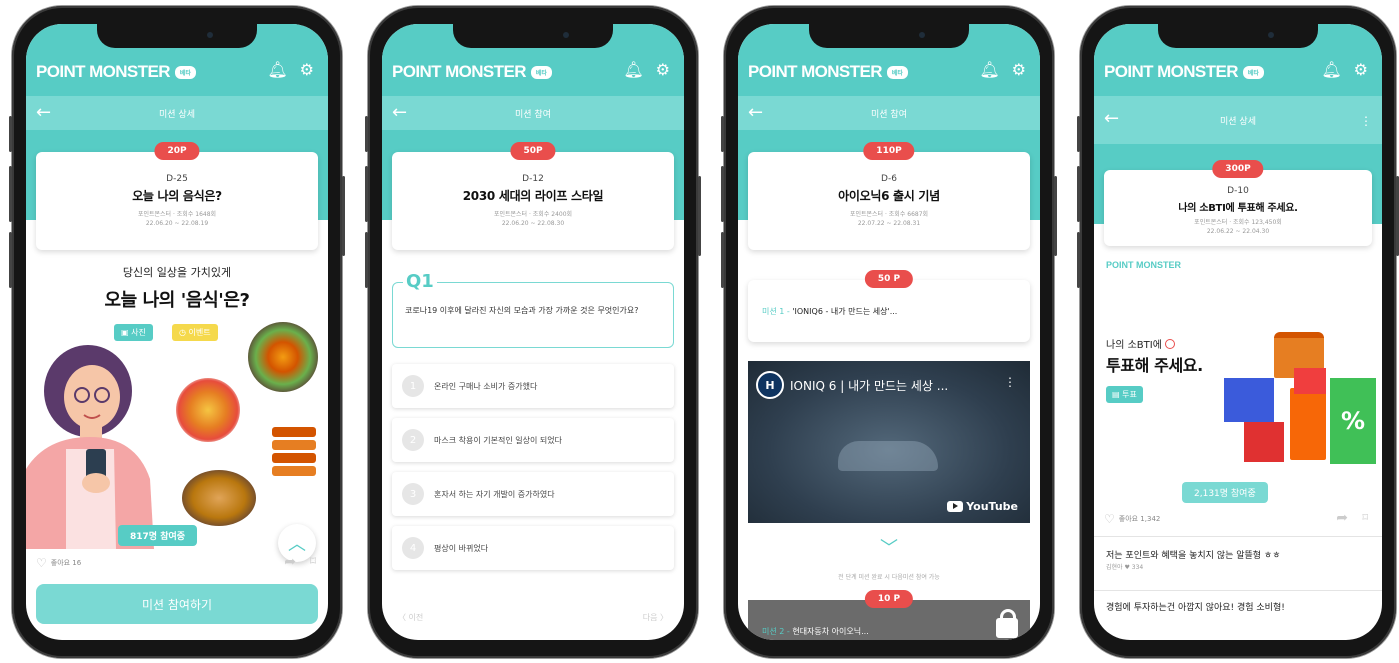 The height and width of the screenshot is (663, 1399). I want to click on participant-count: 2,131명 참여중, so click(1225, 492).